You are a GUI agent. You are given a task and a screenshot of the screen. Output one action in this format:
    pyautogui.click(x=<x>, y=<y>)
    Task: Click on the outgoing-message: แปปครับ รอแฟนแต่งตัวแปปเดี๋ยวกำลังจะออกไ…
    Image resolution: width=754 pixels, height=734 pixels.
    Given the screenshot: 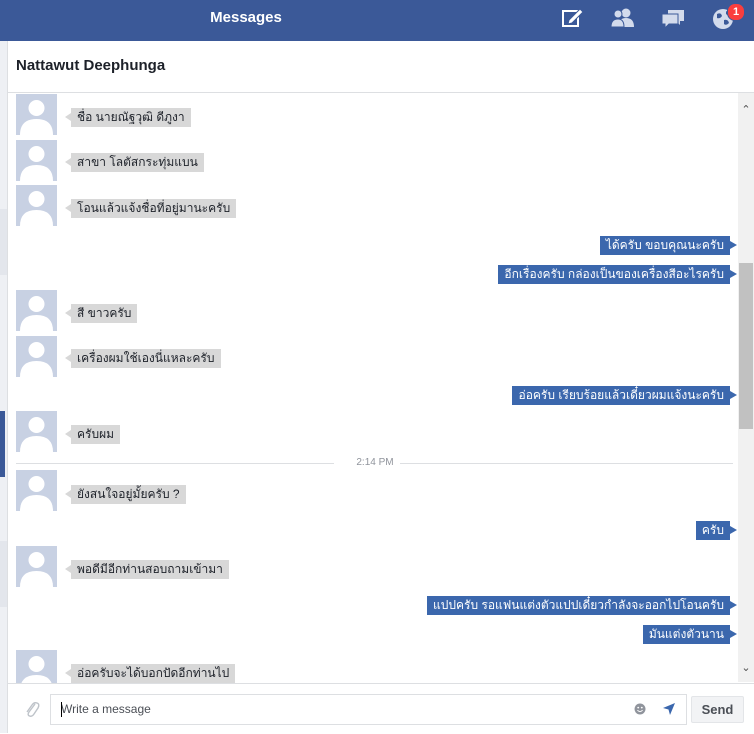 What is the action you would take?
    pyautogui.click(x=582, y=605)
    